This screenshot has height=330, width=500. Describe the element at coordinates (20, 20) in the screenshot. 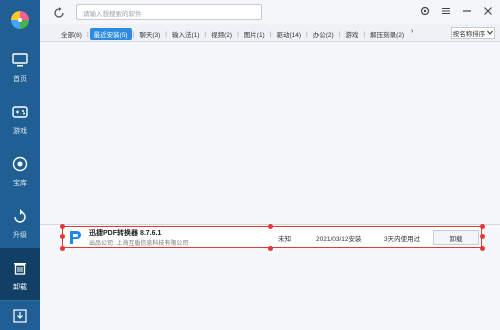

I see `pinwheel-logo` at that location.